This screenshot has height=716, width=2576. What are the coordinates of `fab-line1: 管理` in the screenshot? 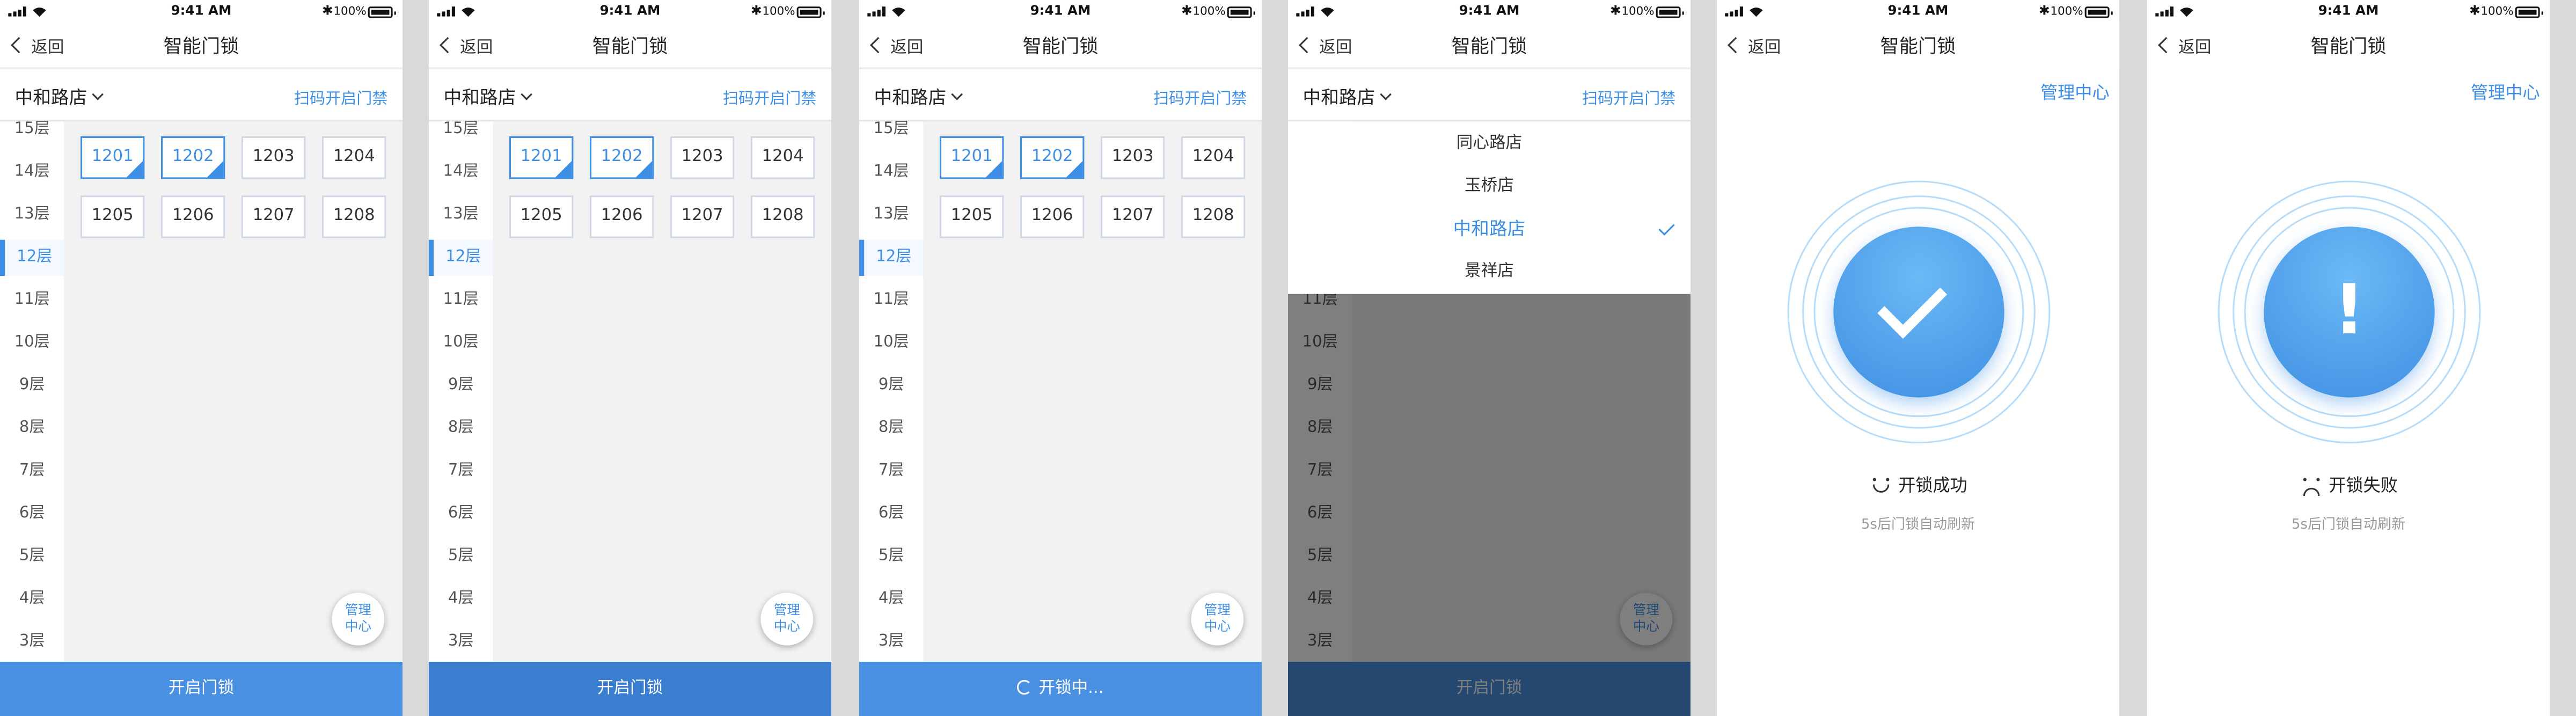 It's located at (1217, 610).